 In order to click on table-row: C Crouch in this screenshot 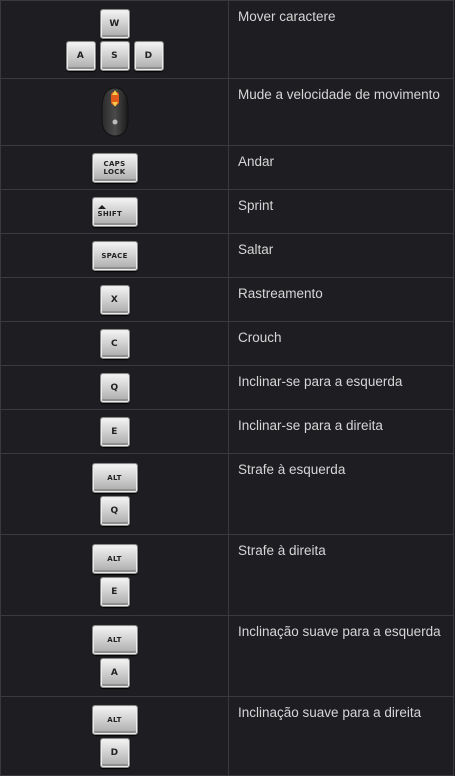, I will do `click(227, 343)`.